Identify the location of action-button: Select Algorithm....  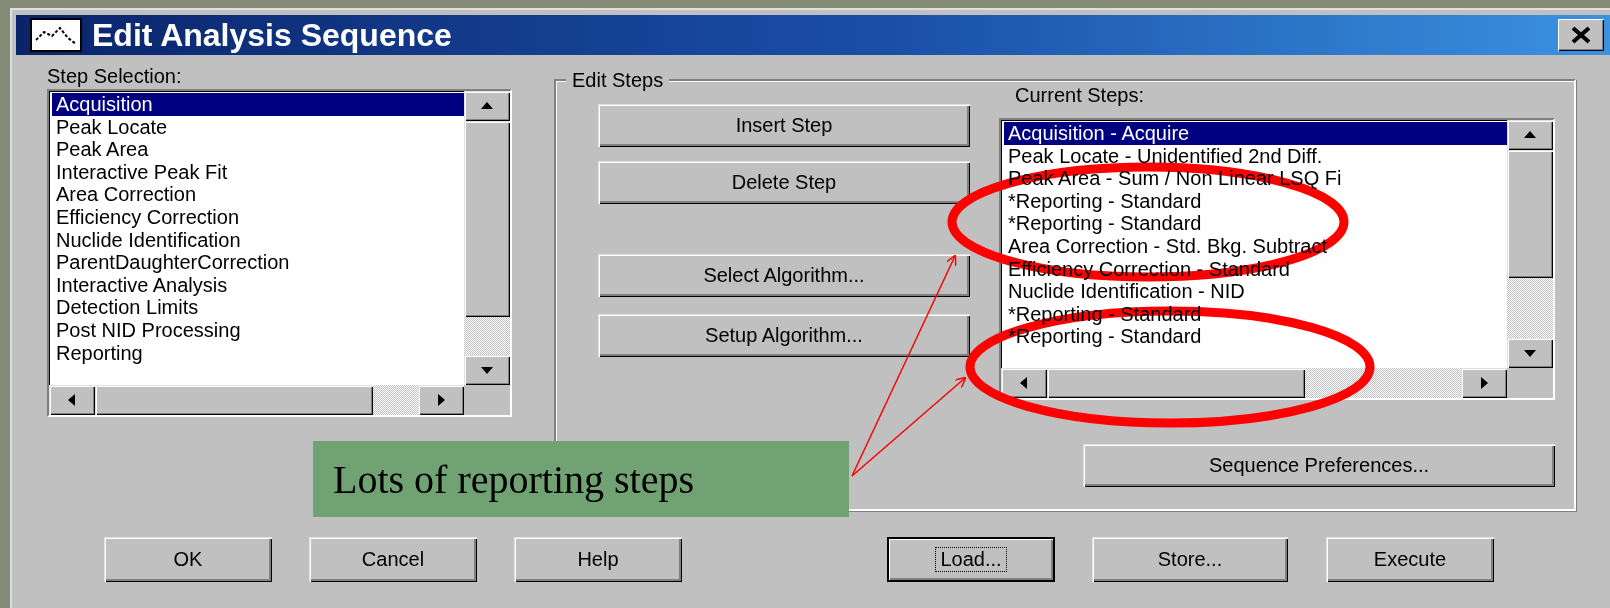
(784, 275).